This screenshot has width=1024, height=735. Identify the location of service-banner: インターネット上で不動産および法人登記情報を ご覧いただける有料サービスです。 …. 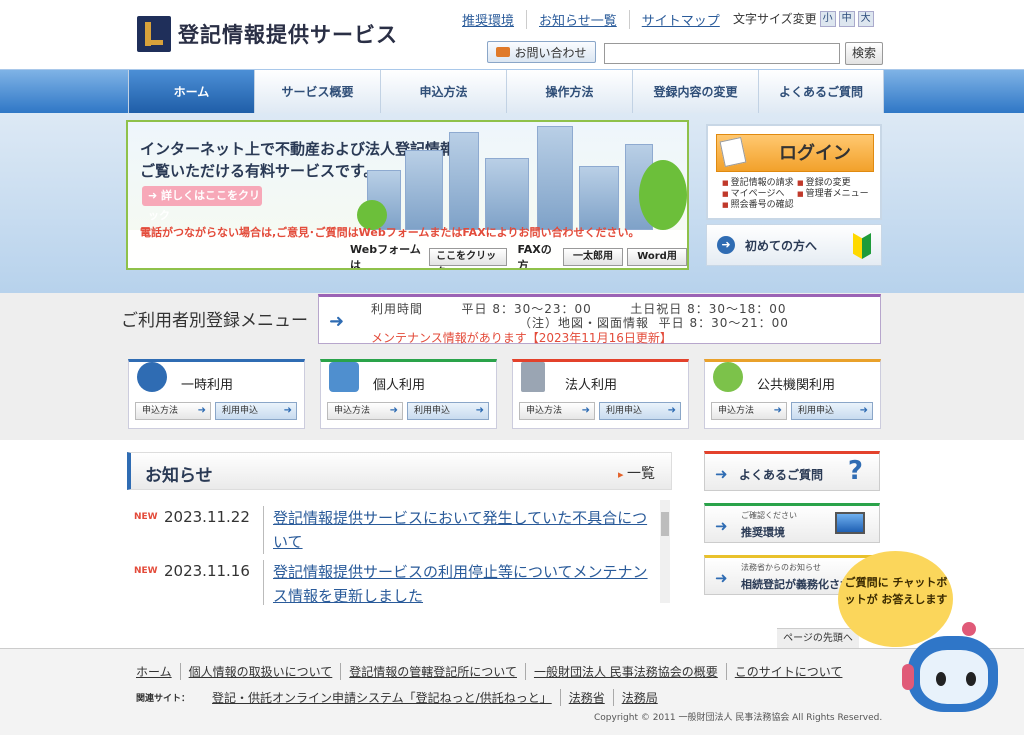
(407, 195).